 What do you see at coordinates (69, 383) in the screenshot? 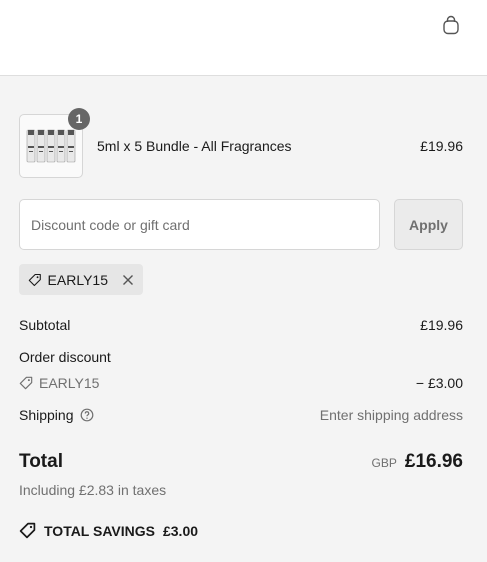
I see `discount-code-label: EARLY15` at bounding box center [69, 383].